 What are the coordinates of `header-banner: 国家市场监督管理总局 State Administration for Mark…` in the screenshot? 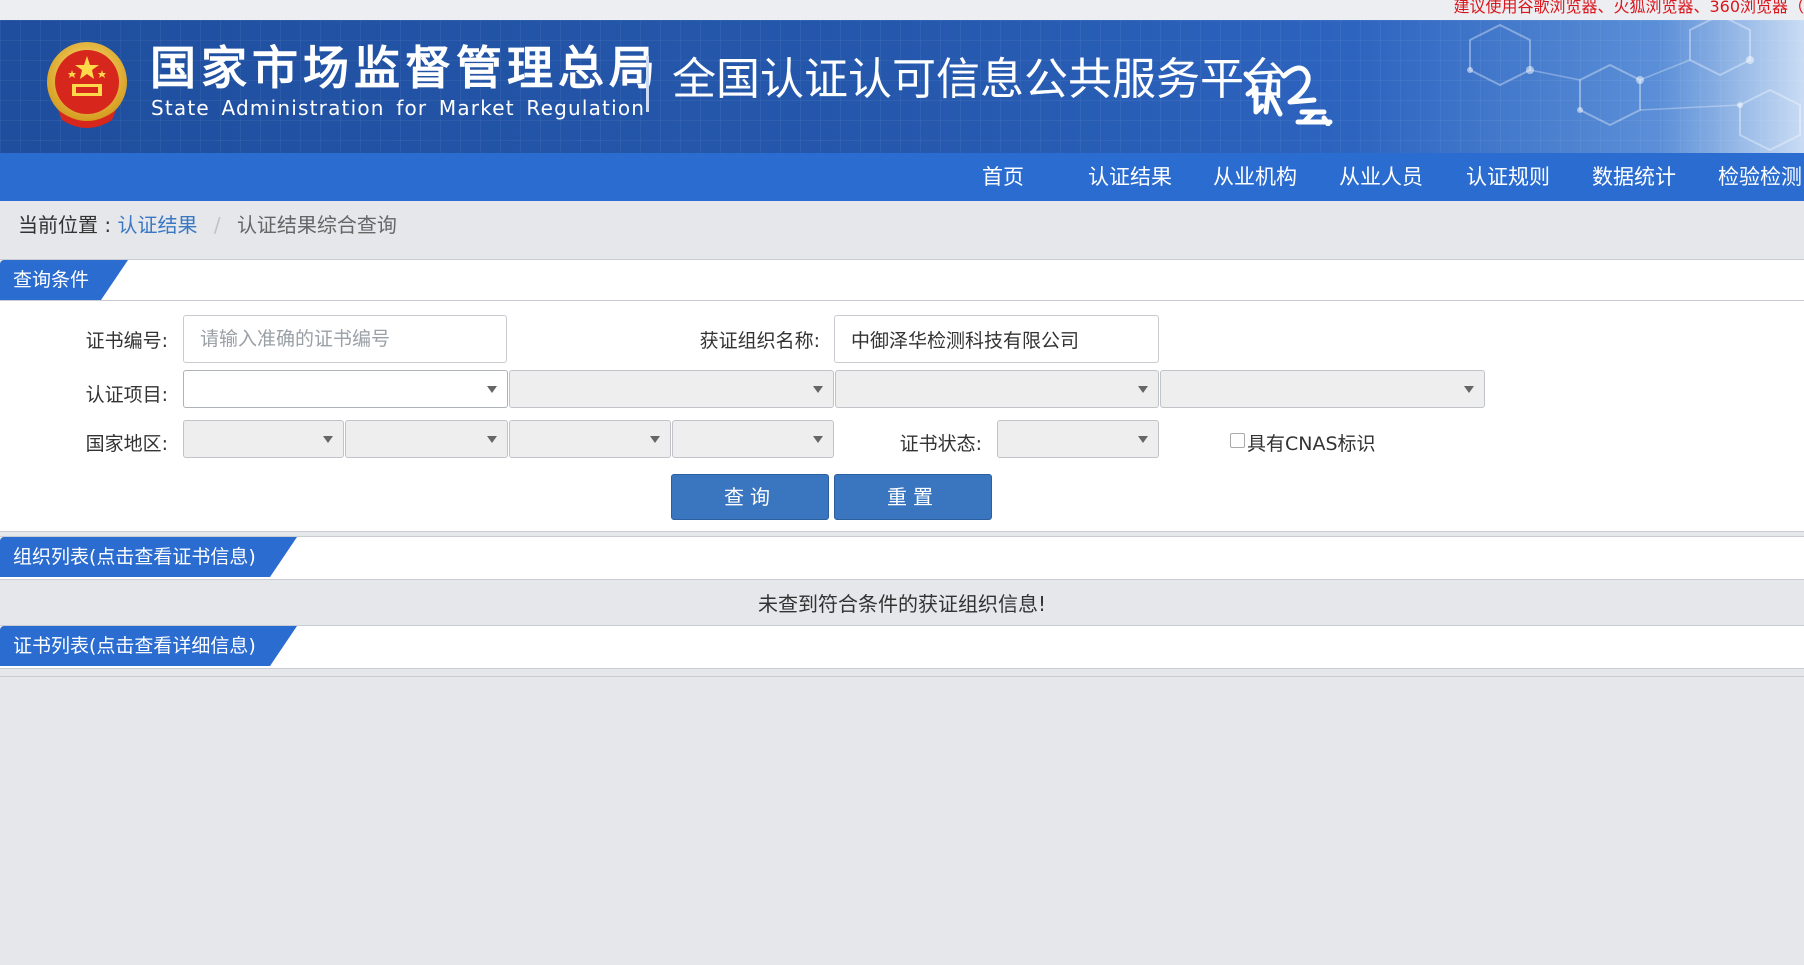 It's located at (902, 86).